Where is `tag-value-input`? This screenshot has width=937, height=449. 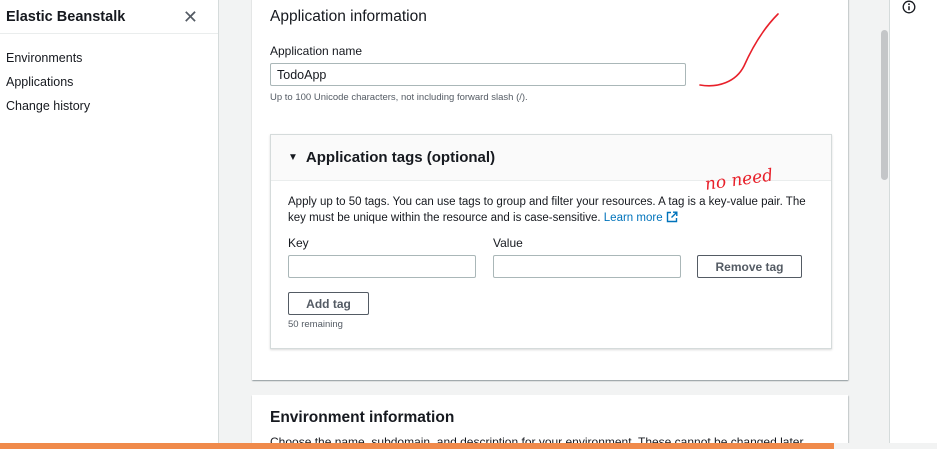 tag-value-input is located at coordinates (587, 266).